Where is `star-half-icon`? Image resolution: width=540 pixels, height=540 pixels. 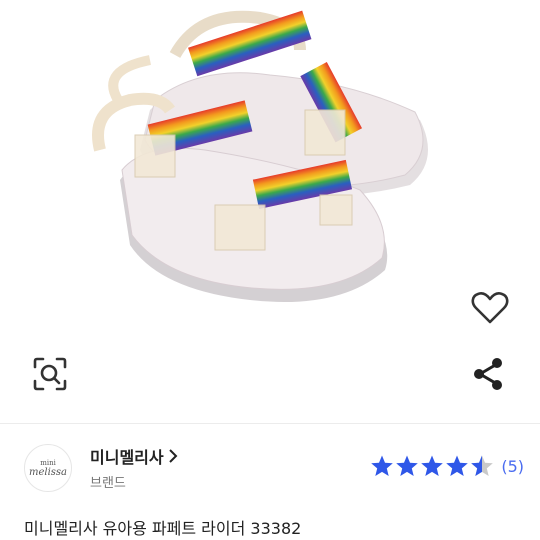 star-half-icon is located at coordinates (482, 465).